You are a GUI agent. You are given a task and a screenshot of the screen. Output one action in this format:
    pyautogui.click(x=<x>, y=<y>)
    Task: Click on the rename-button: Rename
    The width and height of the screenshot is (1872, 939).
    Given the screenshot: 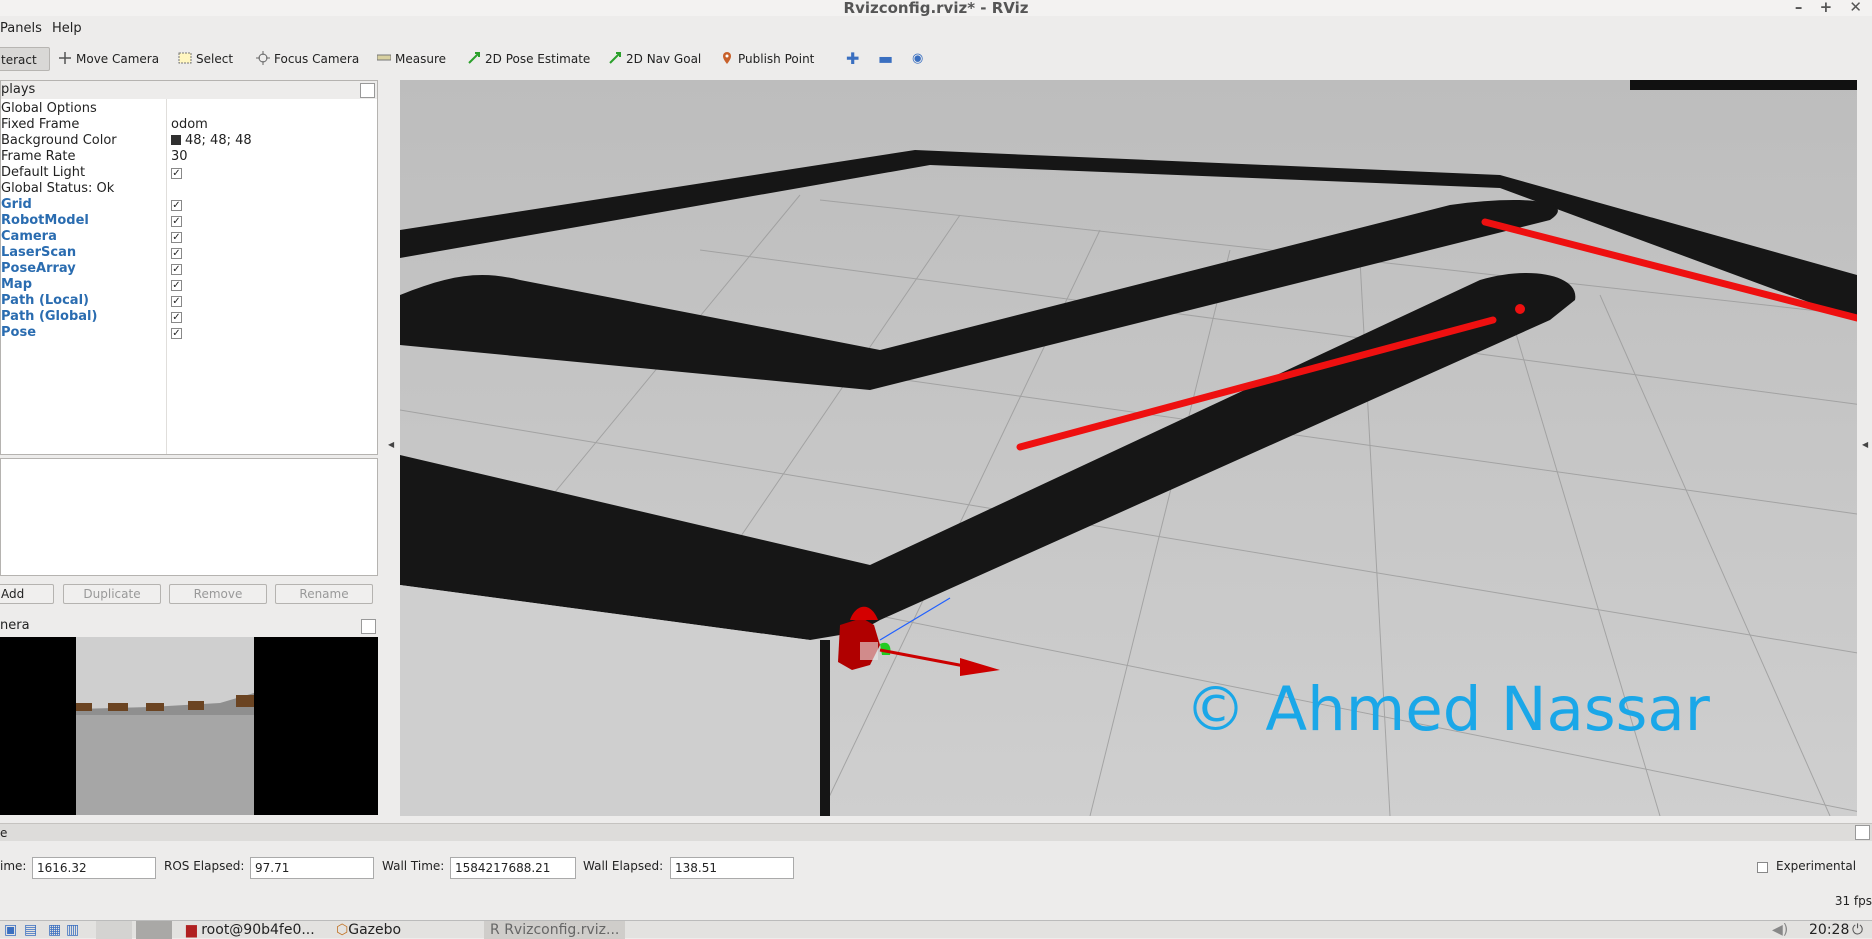 What is the action you would take?
    pyautogui.click(x=324, y=594)
    